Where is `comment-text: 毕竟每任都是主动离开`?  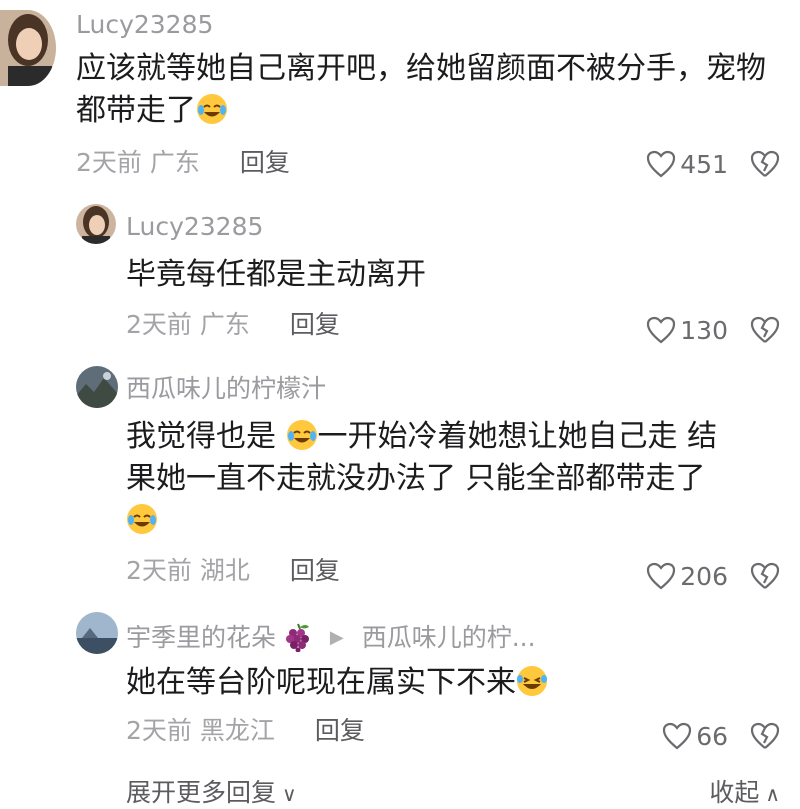 comment-text: 毕竟每任都是主动离开 is located at coordinates (276, 274).